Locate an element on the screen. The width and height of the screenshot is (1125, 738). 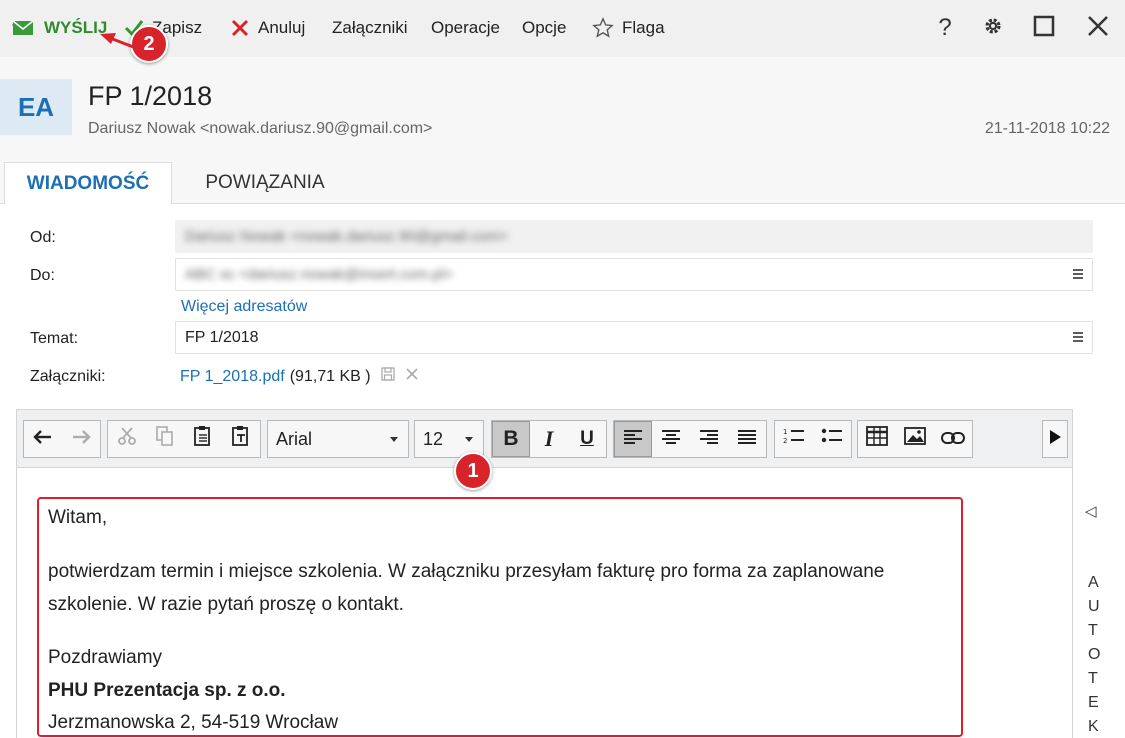
bold-icon: B is located at coordinates (511, 438).